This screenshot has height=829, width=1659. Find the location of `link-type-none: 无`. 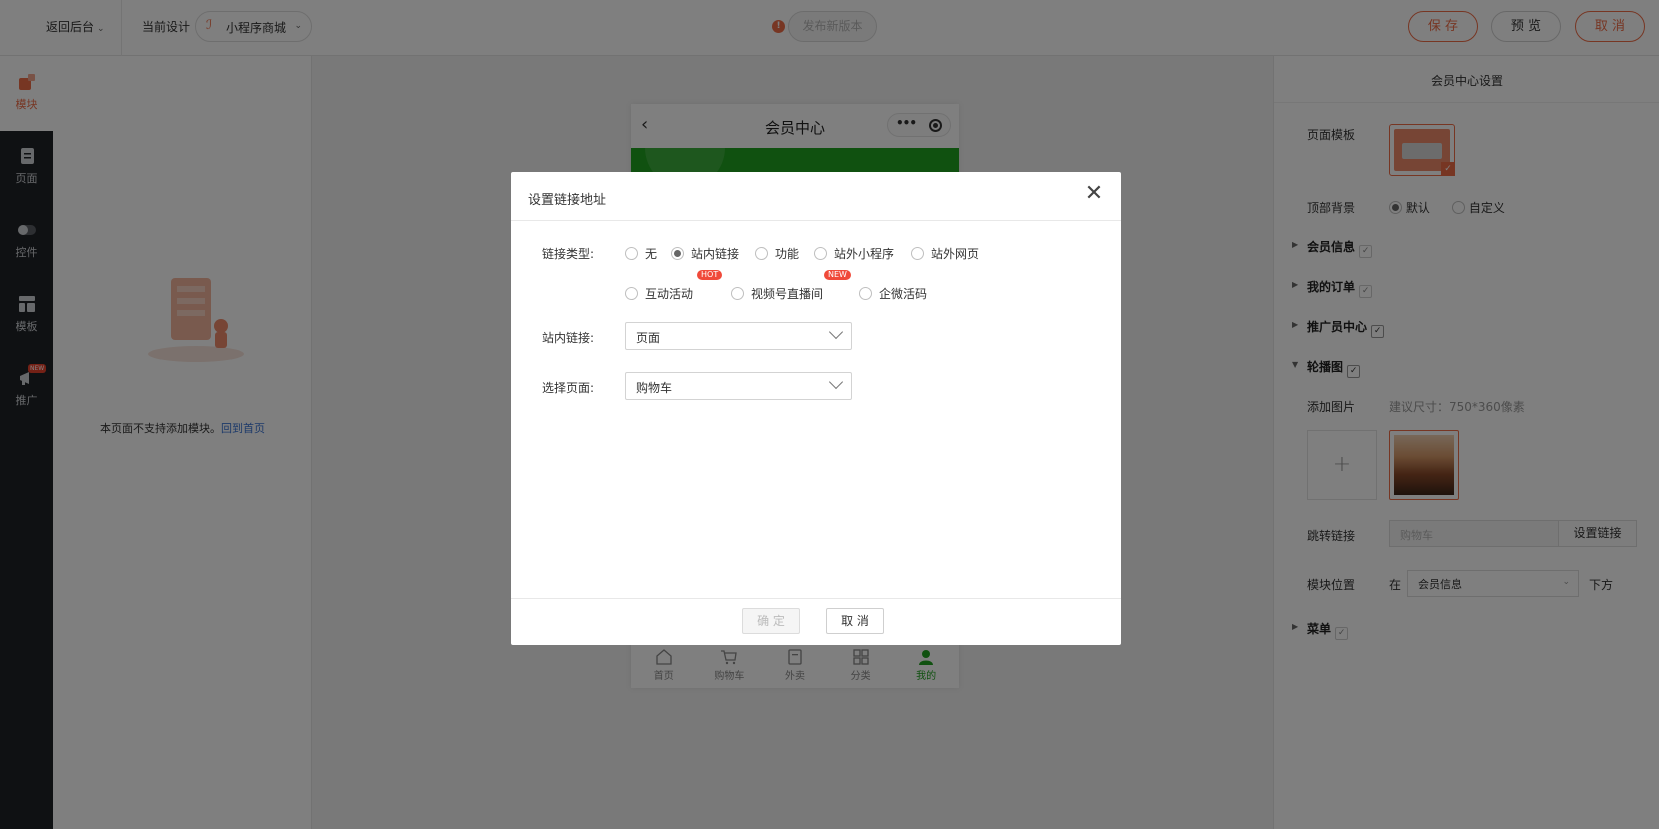

link-type-none: 无 is located at coordinates (641, 253).